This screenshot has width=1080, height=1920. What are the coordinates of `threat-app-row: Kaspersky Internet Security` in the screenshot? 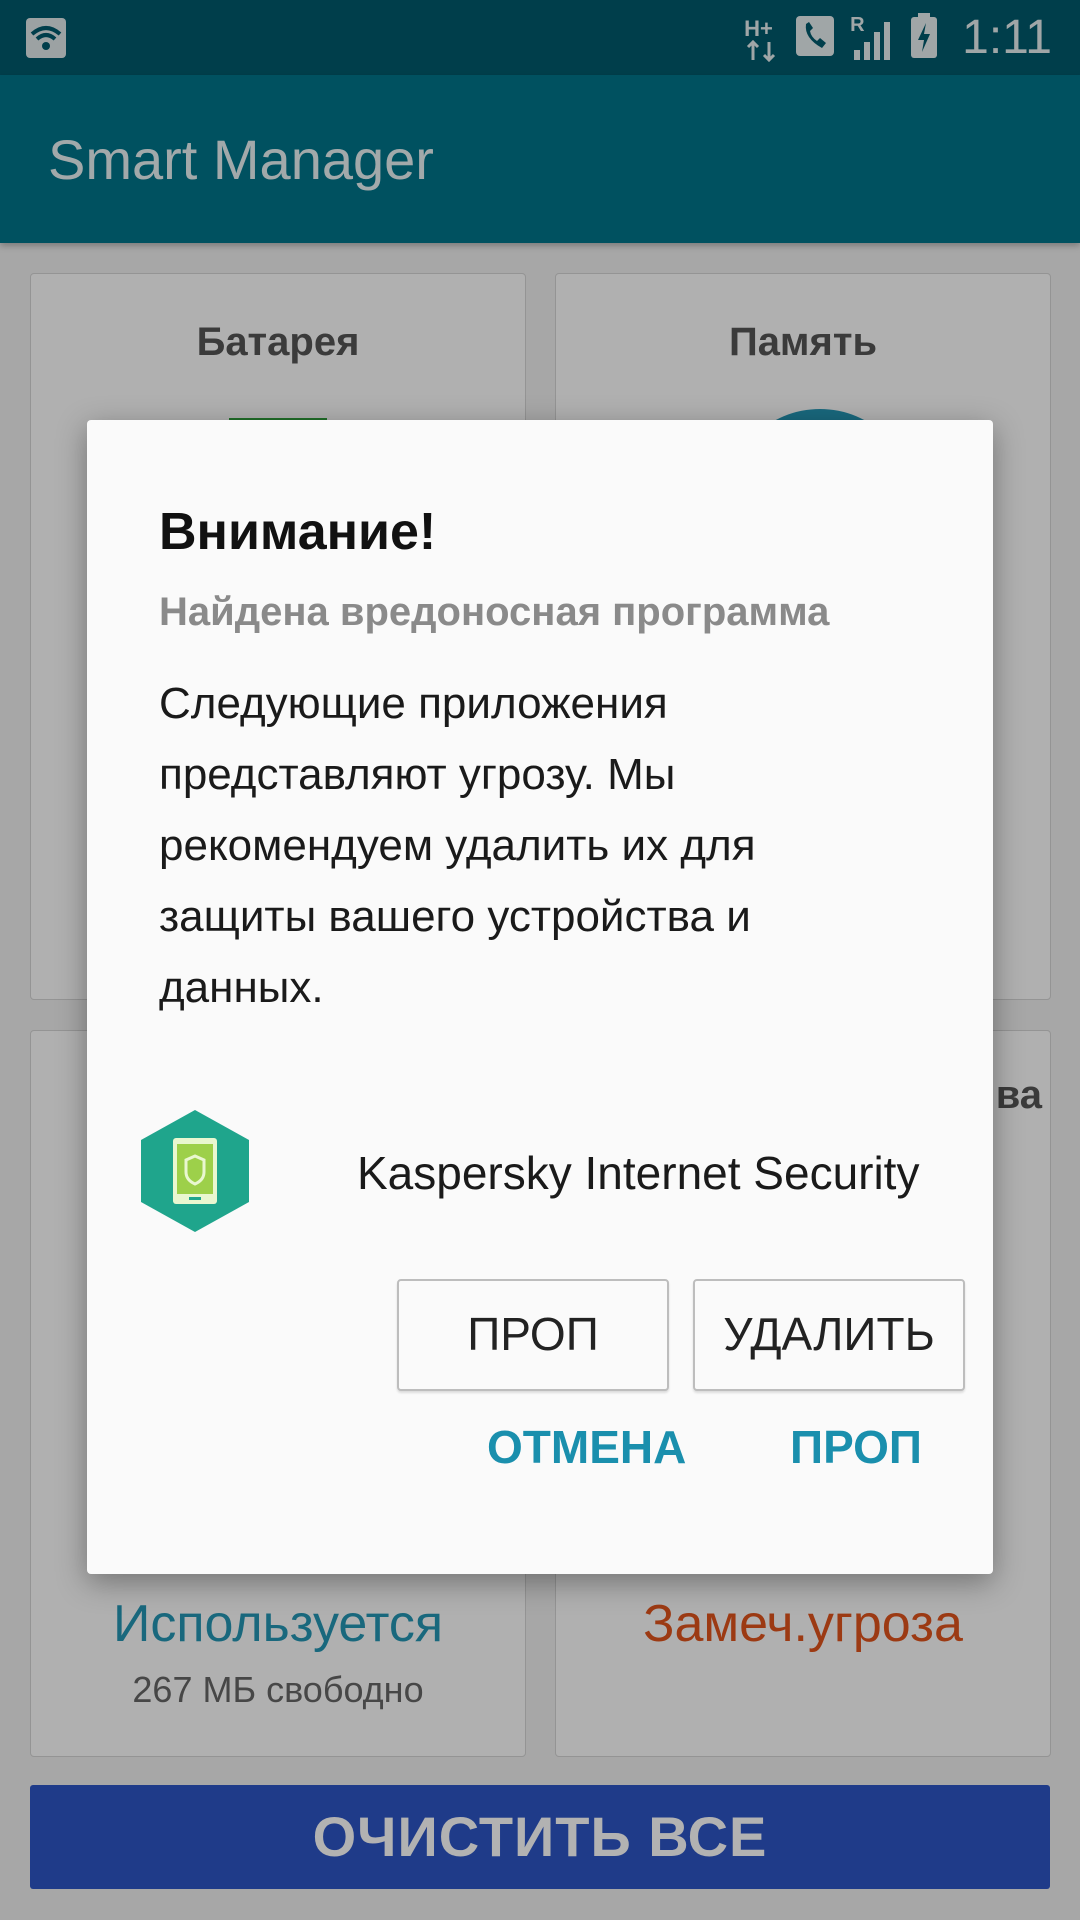 It's located at (551, 1175).